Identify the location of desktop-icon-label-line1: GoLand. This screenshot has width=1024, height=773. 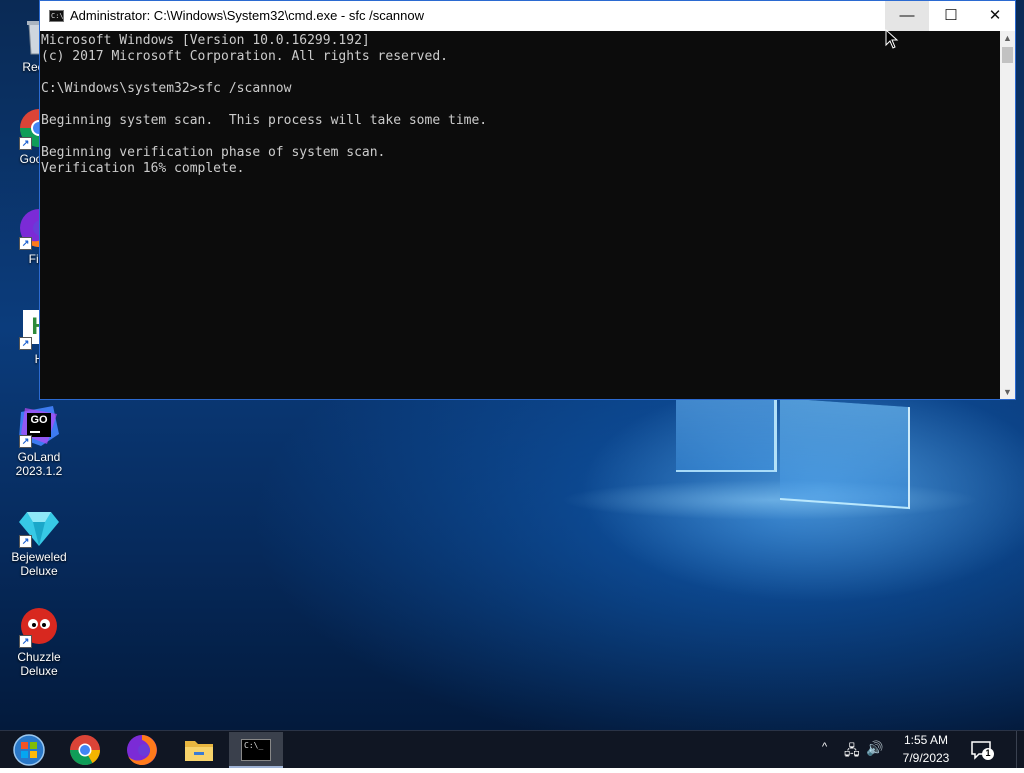
(39, 457).